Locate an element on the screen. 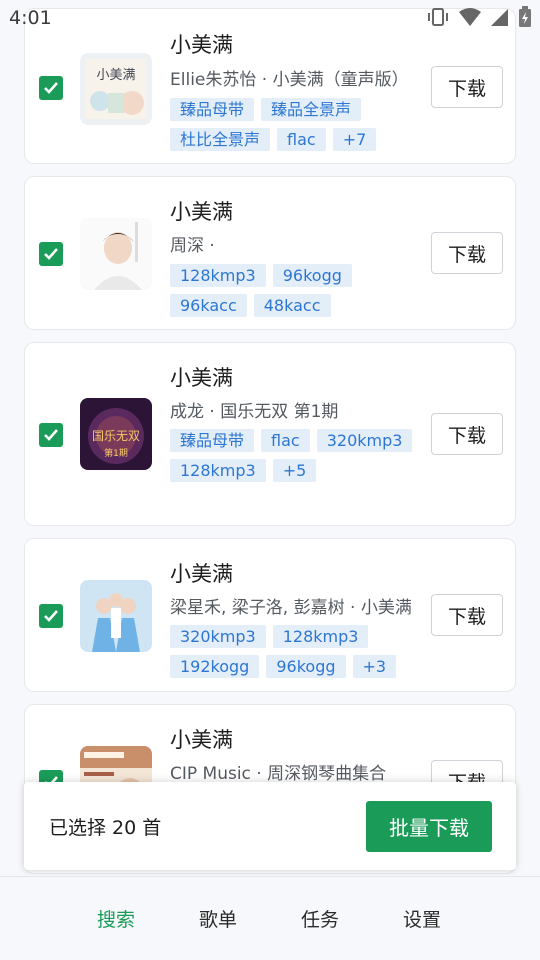 The height and width of the screenshot is (960, 540). quality-tag-more: +7 is located at coordinates (354, 139).